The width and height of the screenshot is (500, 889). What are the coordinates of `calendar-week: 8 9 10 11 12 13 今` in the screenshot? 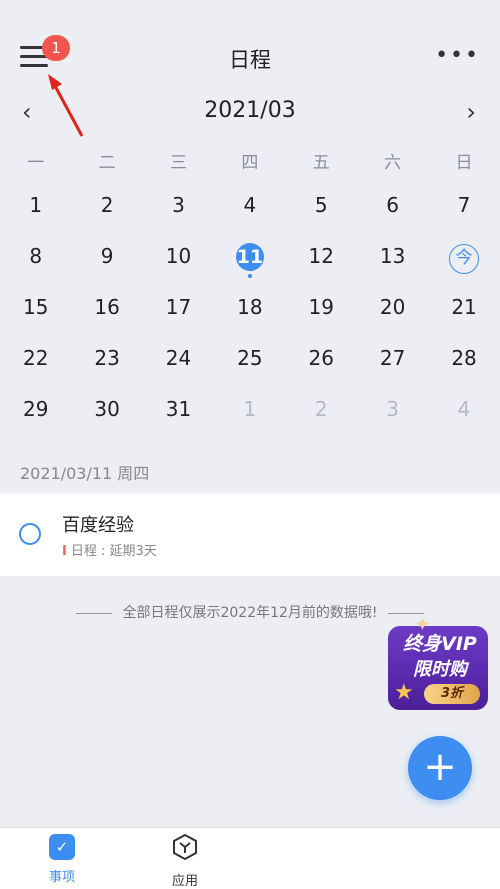 It's located at (250, 256).